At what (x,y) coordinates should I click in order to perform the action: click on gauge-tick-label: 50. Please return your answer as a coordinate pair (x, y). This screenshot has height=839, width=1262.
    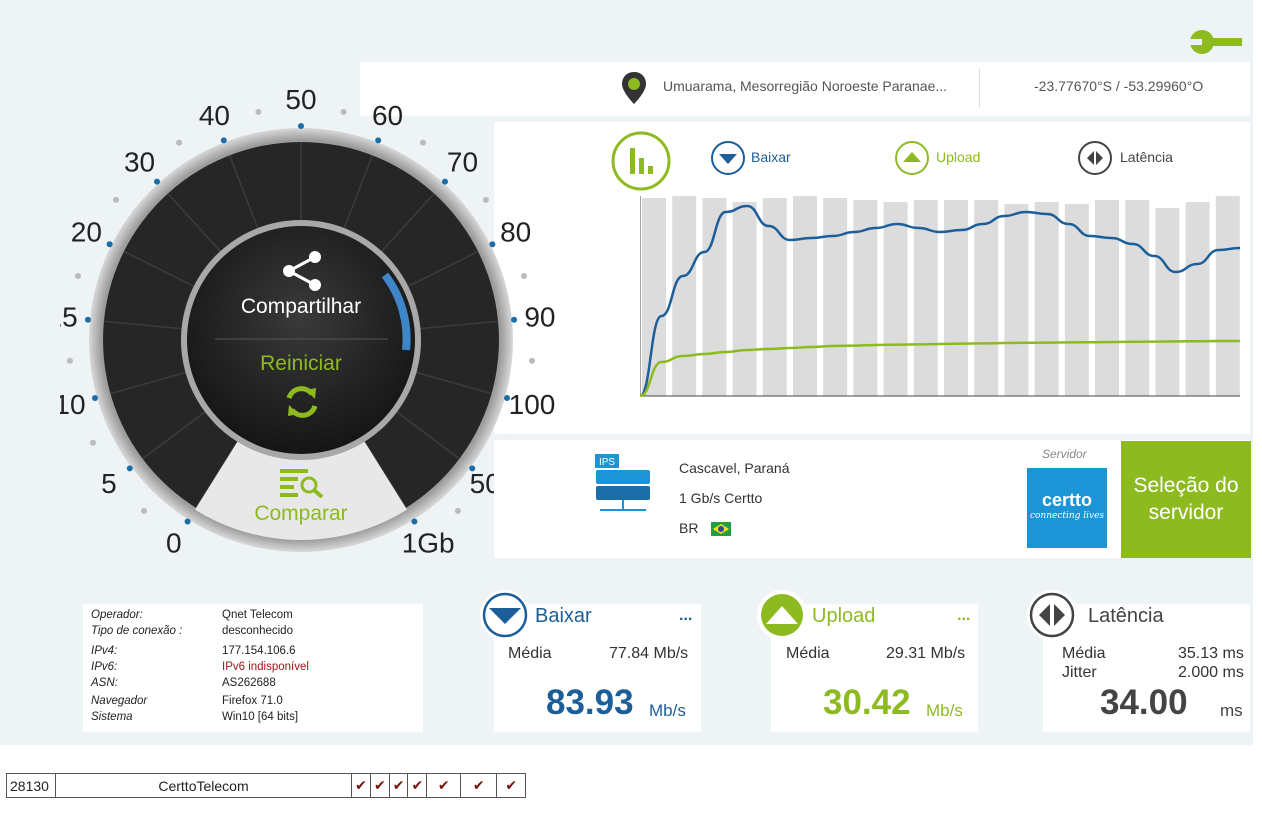
    Looking at the image, I should click on (300, 100).